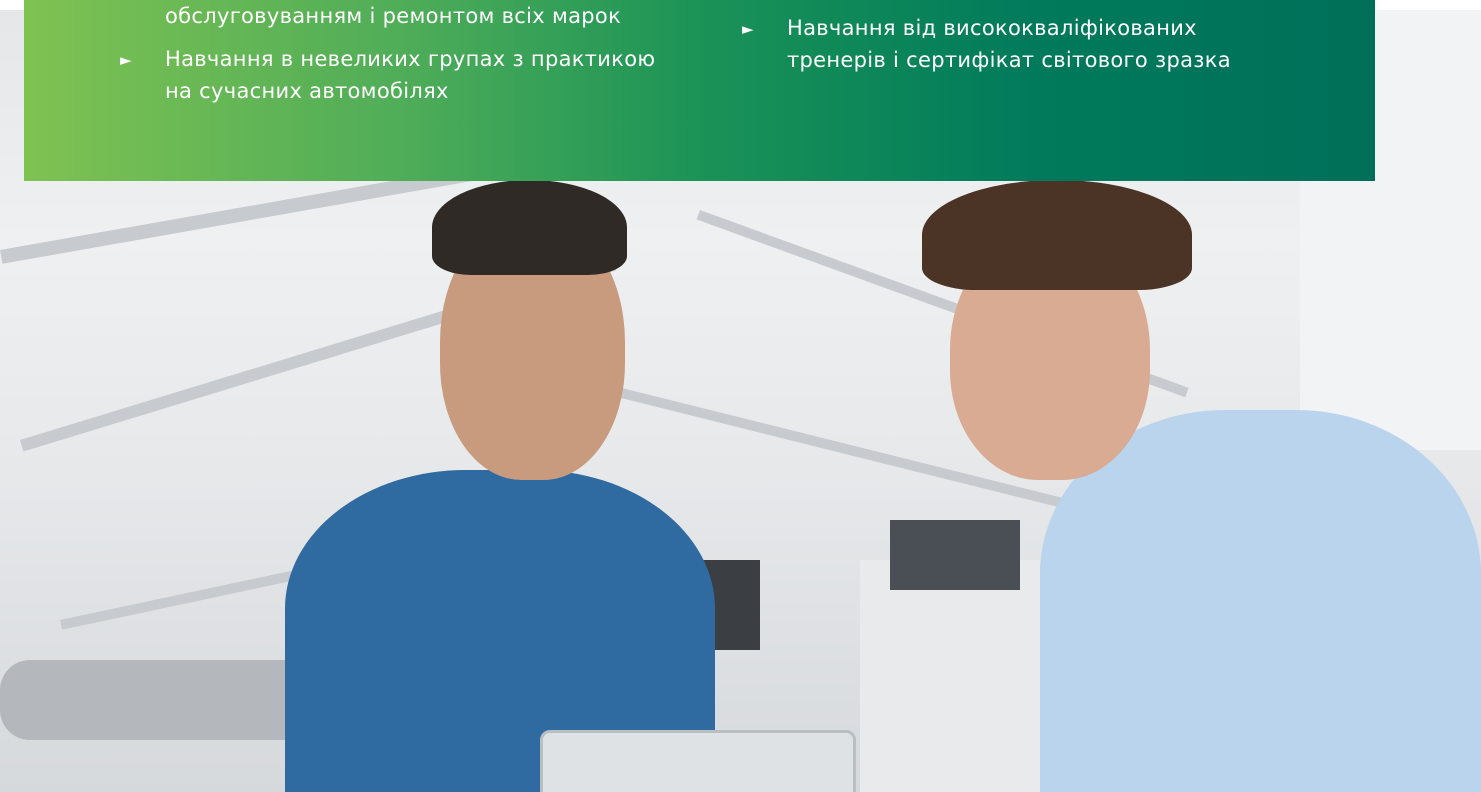  What do you see at coordinates (393, 16) in the screenshot?
I see `benefit-line: обслуговуванням і ремонтом всіх марок` at bounding box center [393, 16].